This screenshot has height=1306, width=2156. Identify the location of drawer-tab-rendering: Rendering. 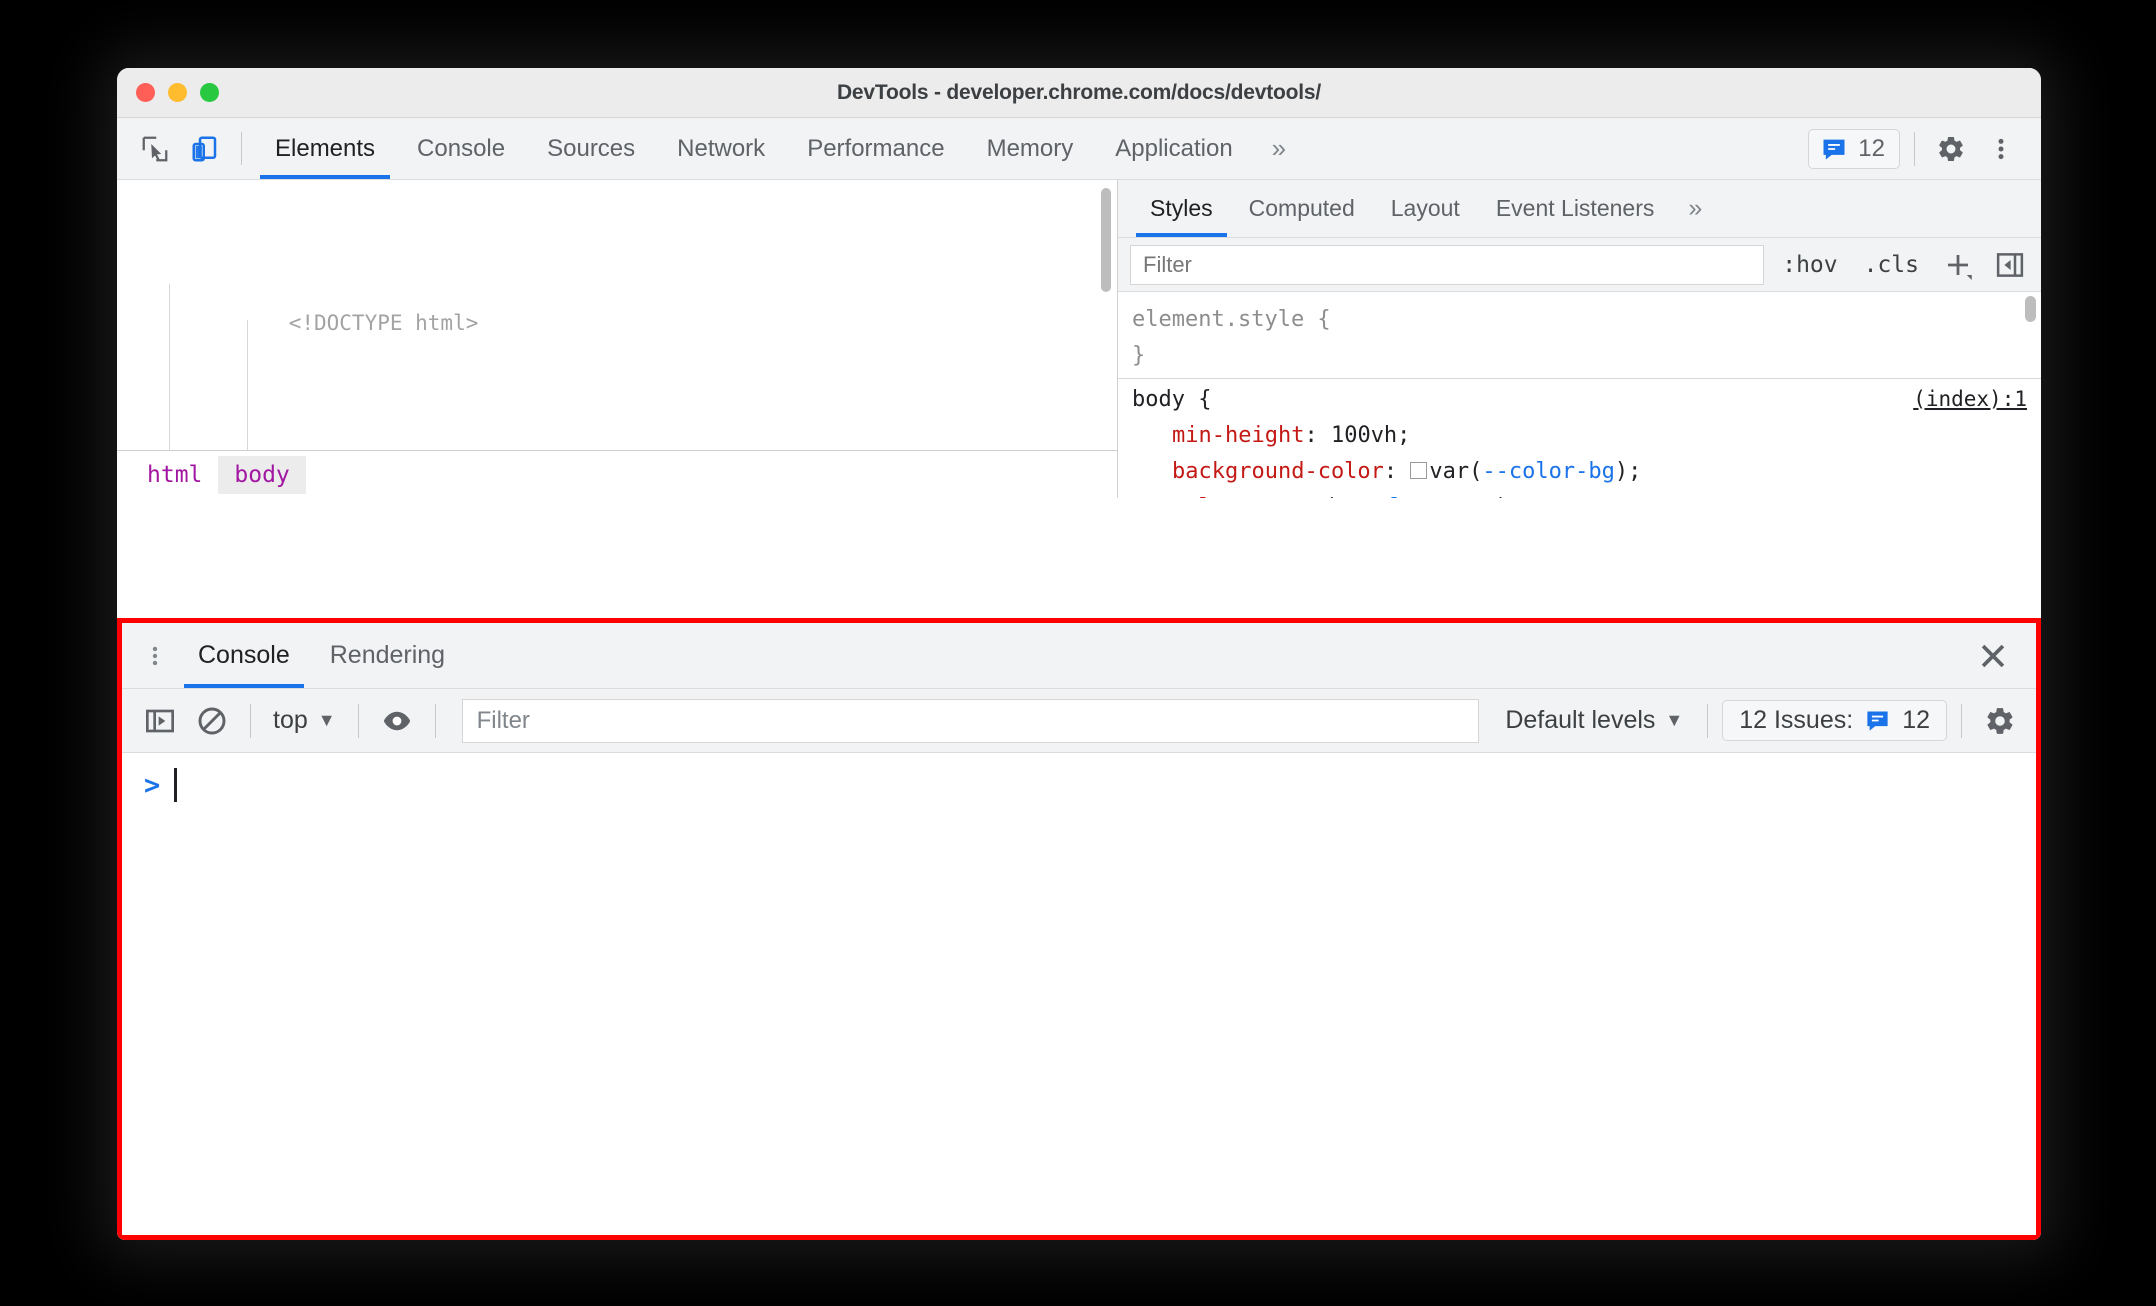
(387, 655).